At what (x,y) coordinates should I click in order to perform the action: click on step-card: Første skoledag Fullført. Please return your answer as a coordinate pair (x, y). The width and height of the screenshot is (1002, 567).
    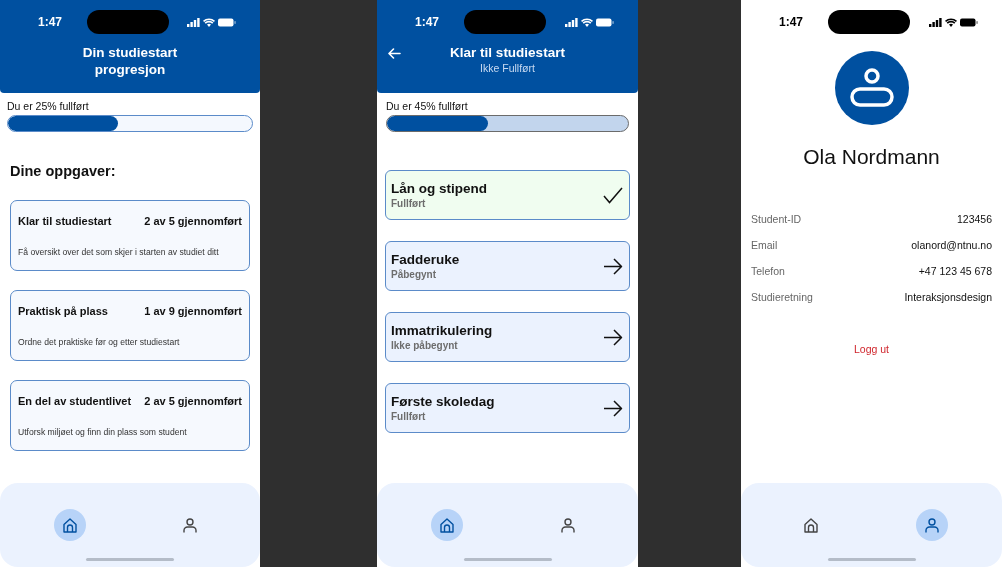
    Looking at the image, I should click on (507, 408).